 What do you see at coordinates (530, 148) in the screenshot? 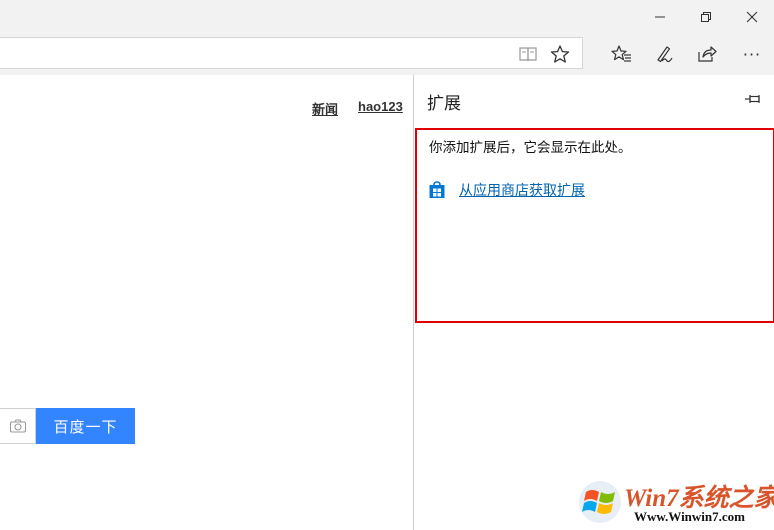
I see `empty-extensions-message: 你添加扩展后，它会显示在此处。` at bounding box center [530, 148].